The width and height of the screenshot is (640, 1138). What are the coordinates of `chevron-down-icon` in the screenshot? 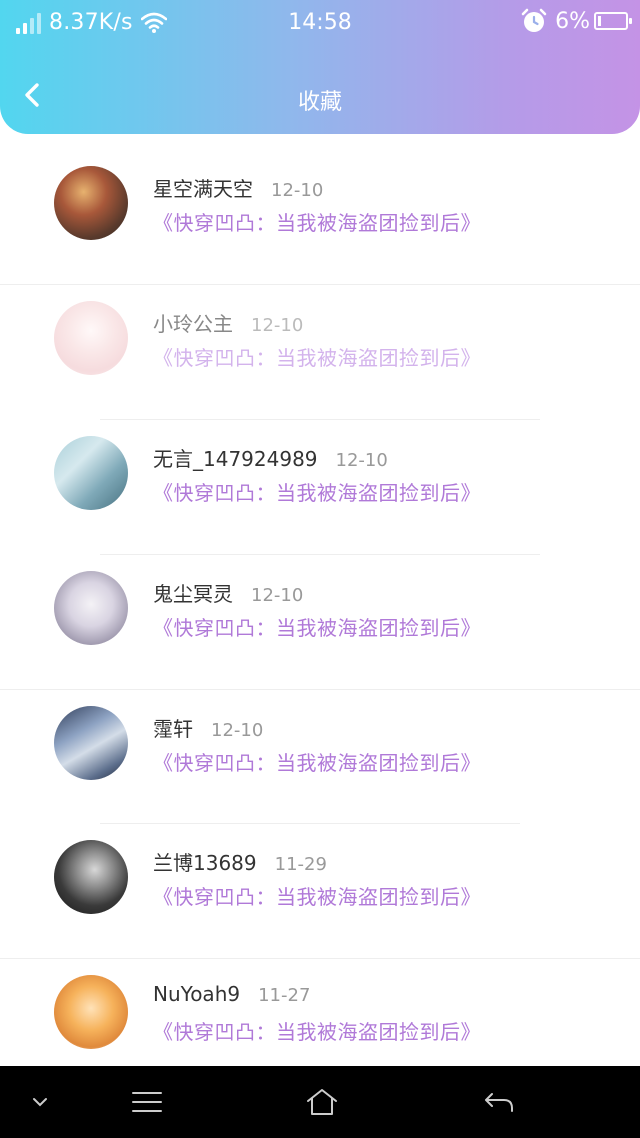 It's located at (40, 1102).